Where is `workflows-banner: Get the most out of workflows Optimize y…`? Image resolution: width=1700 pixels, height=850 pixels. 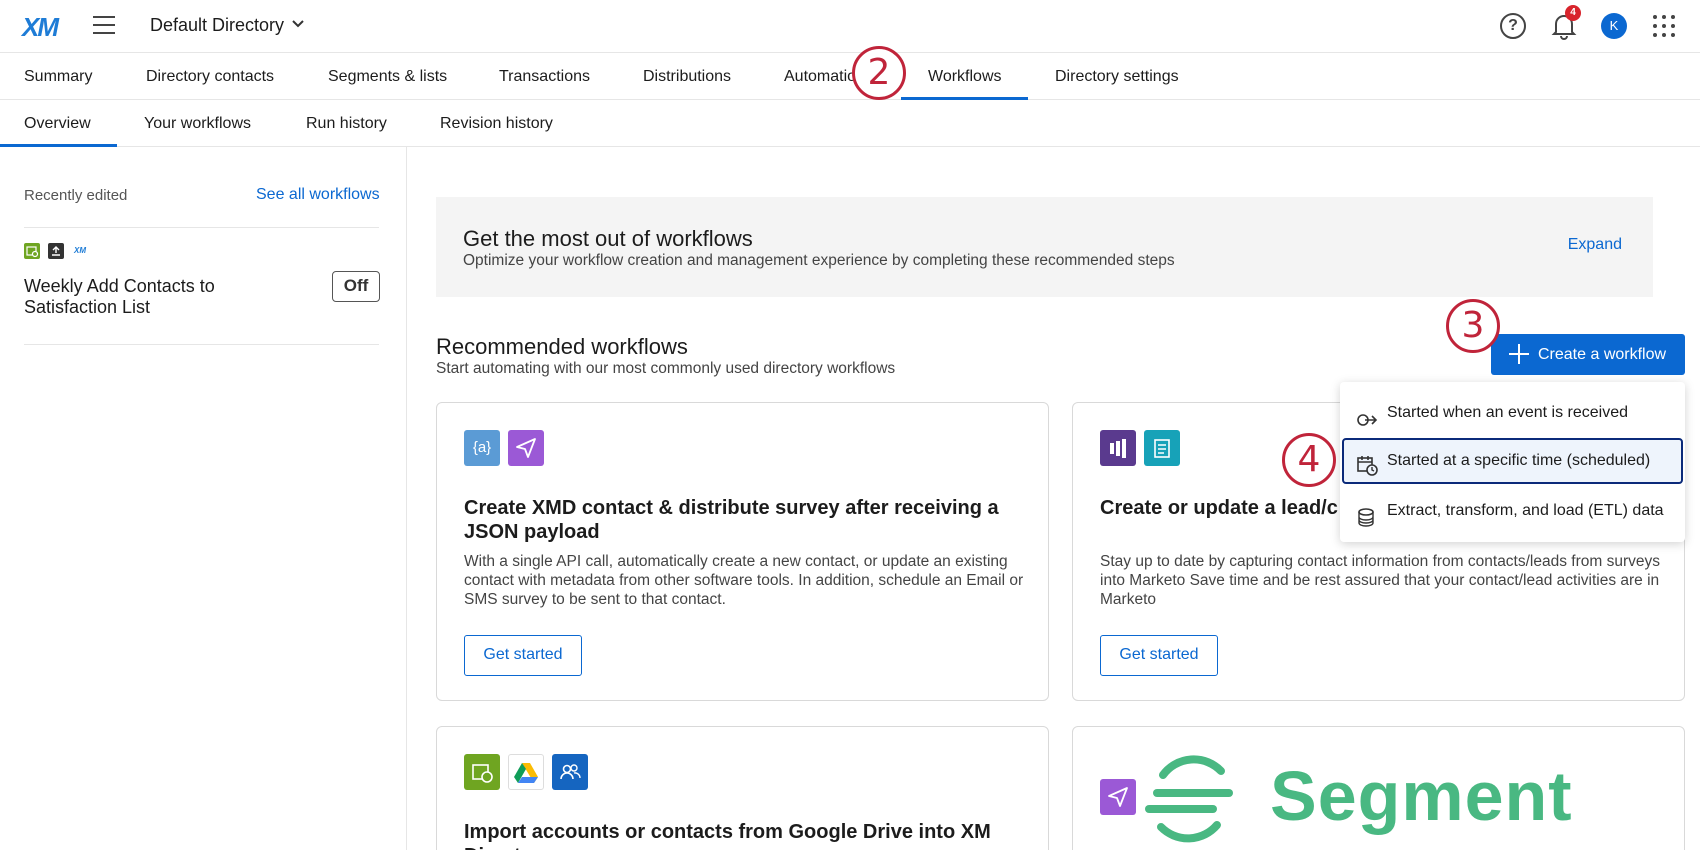 workflows-banner: Get the most out of workflows Optimize y… is located at coordinates (1044, 247).